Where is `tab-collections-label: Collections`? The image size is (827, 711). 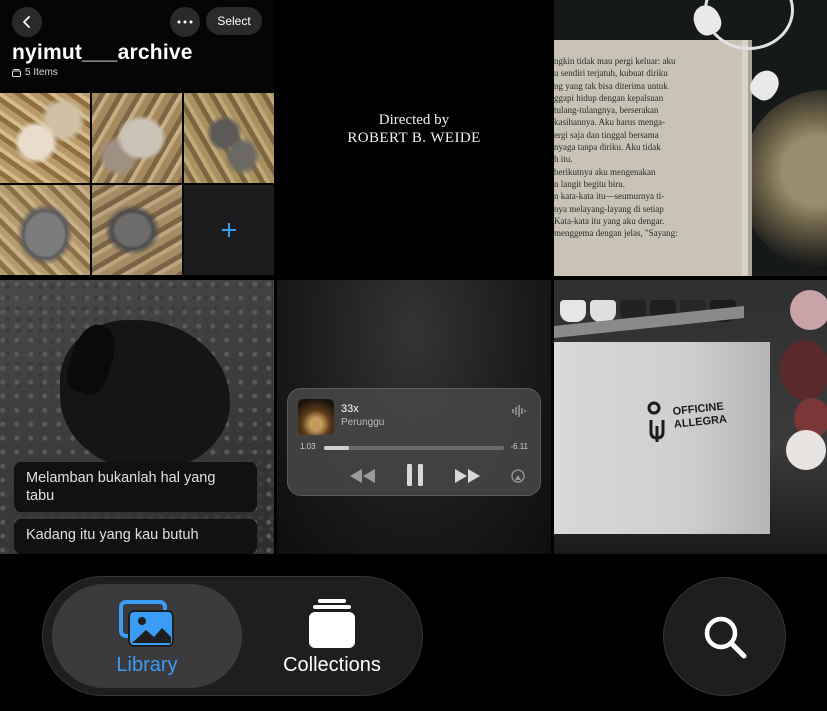 tab-collections-label: Collections is located at coordinates (332, 665).